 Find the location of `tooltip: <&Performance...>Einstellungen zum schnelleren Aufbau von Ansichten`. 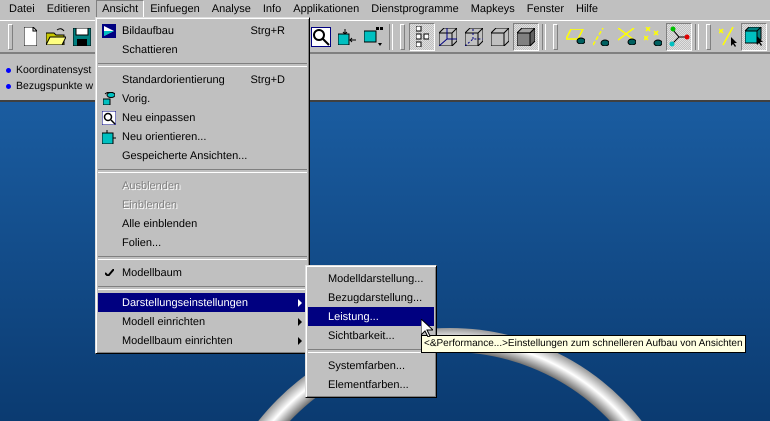

tooltip: <&Performance...>Einstellungen zum schnelleren Aufbau von Ansichten is located at coordinates (583, 344).